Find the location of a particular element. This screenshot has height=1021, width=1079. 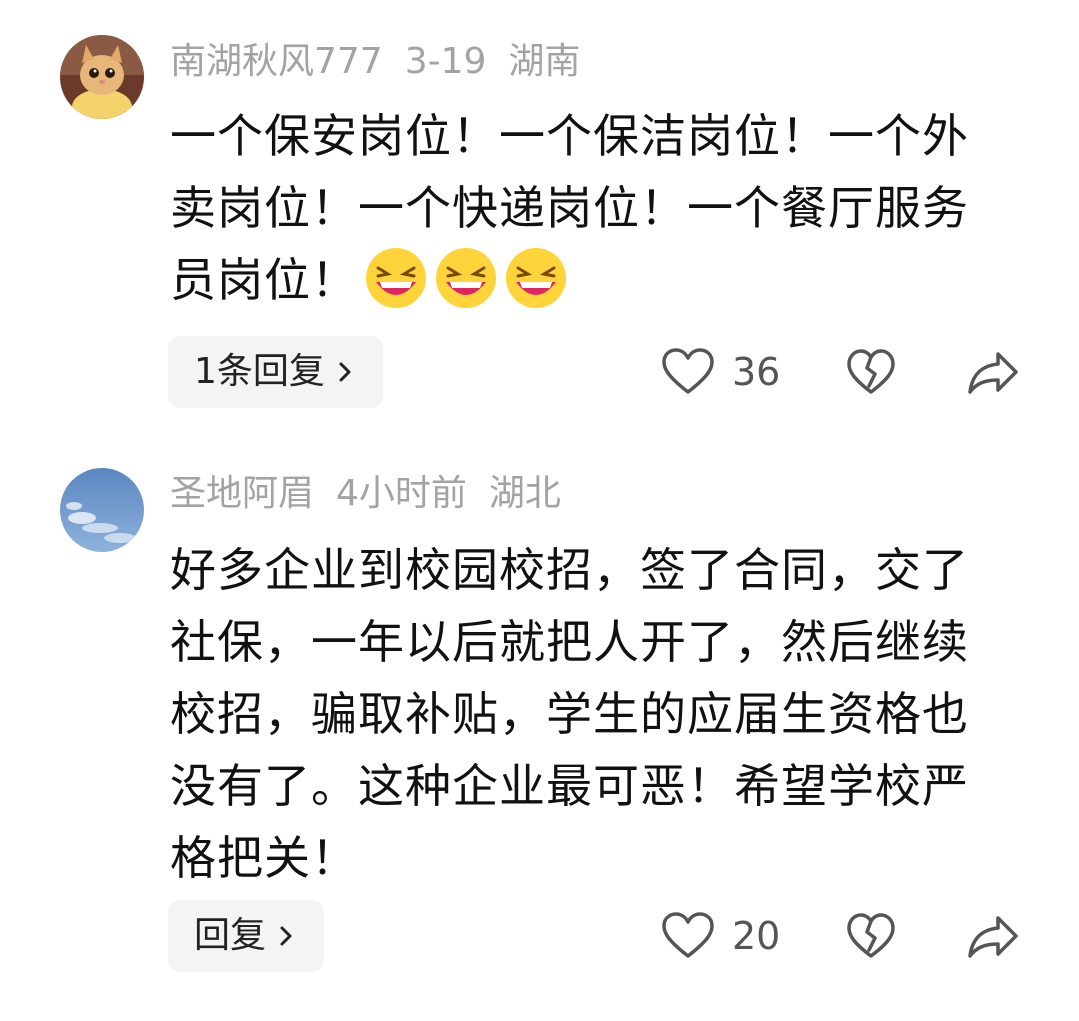

author-name: 圣地阿眉 is located at coordinates (242, 493).